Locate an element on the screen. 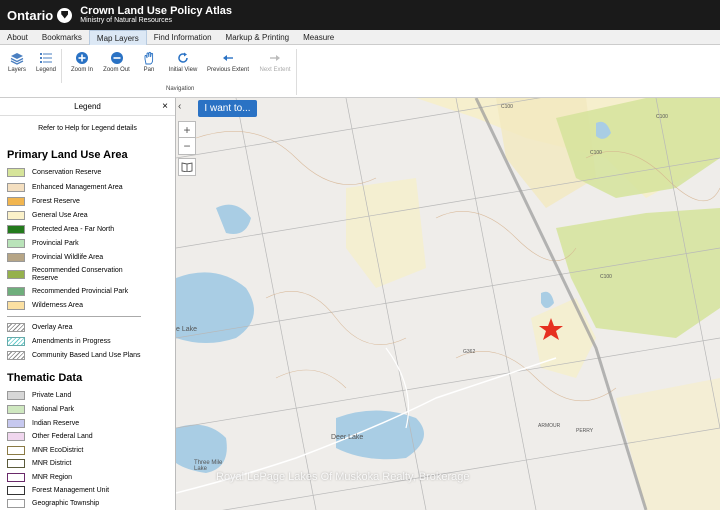 The height and width of the screenshot is (510, 720). brand-text: Ontario is located at coordinates (30, 15).